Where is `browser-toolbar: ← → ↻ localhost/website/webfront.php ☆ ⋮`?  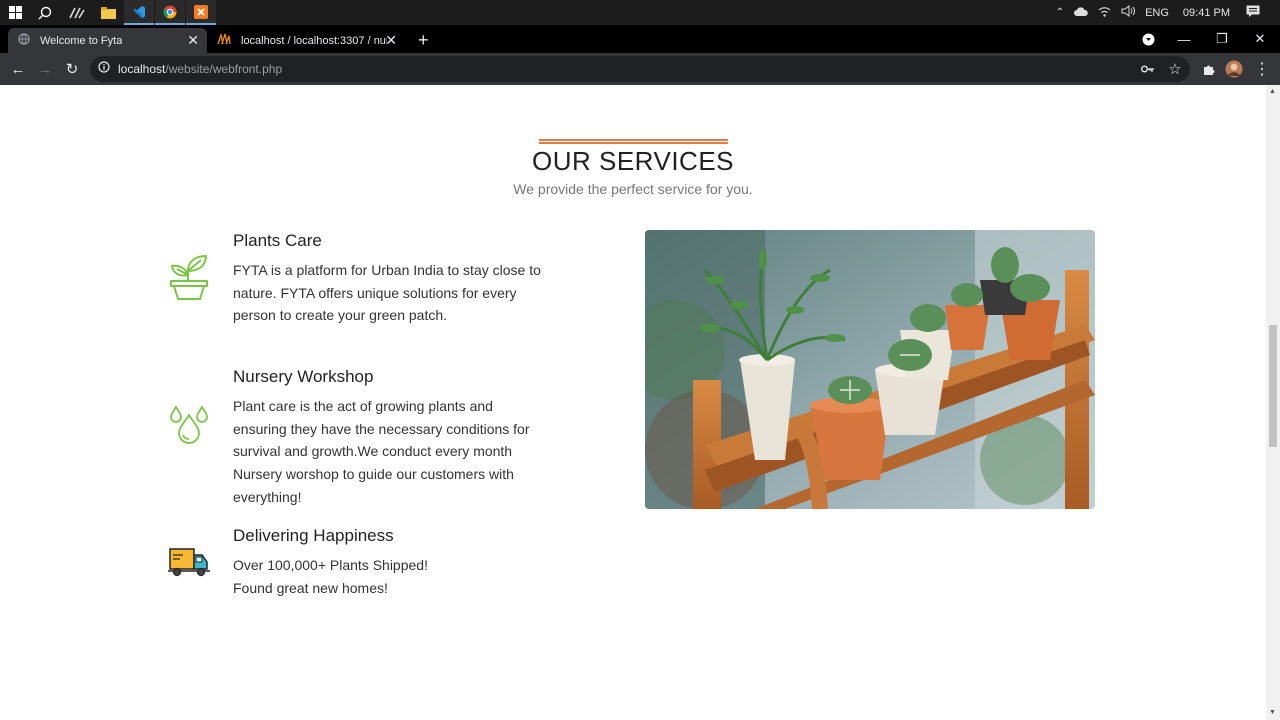 browser-toolbar: ← → ↻ localhost/website/webfront.php ☆ ⋮ is located at coordinates (640, 69).